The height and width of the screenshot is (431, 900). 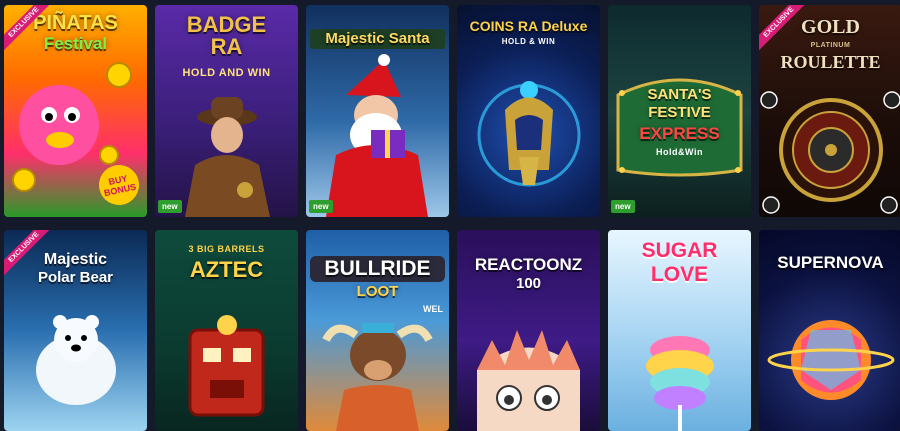 I want to click on game-title-line2: 100, so click(x=528, y=283).